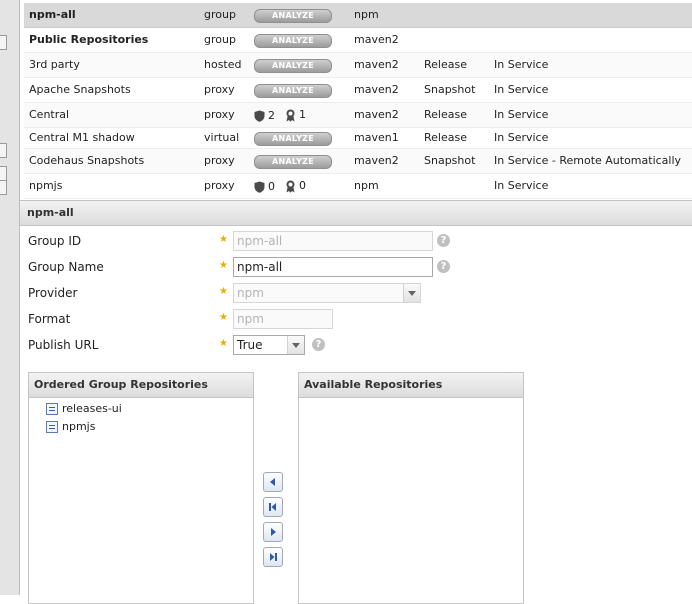  I want to click on repo-format: maven1, so click(376, 137).